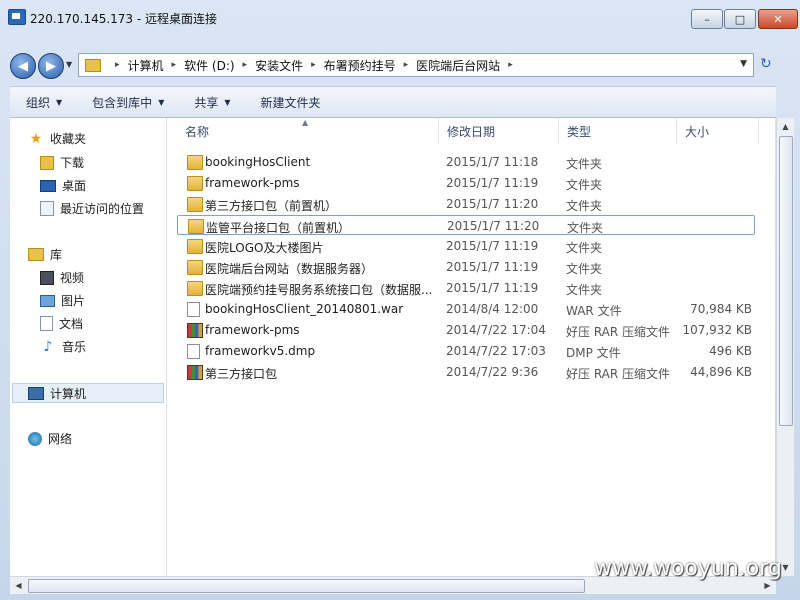 The width and height of the screenshot is (800, 600). Describe the element at coordinates (48, 346) in the screenshot. I see `music-icon: ♪` at that location.